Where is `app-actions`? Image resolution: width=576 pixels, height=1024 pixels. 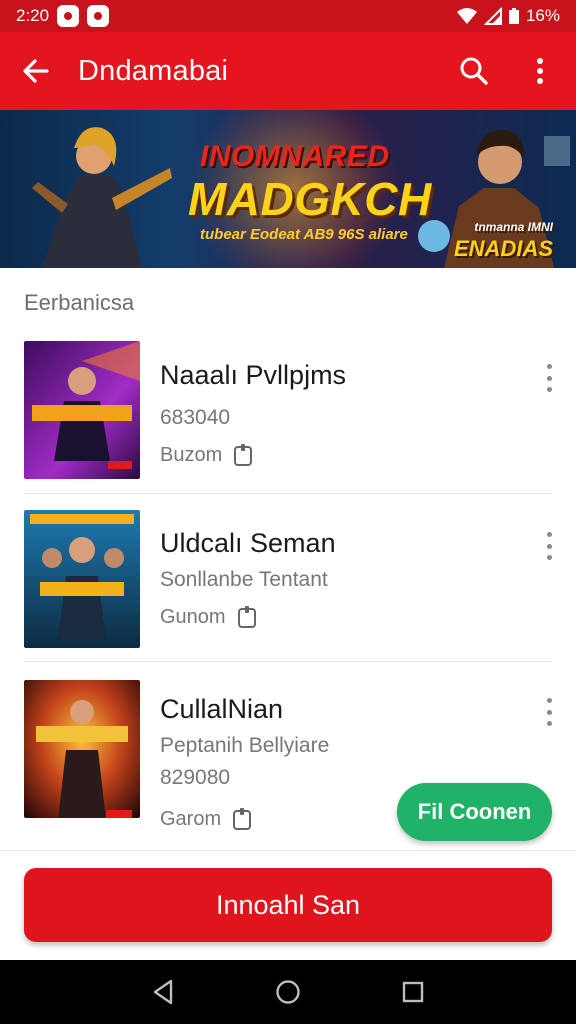
app-actions is located at coordinates (507, 71).